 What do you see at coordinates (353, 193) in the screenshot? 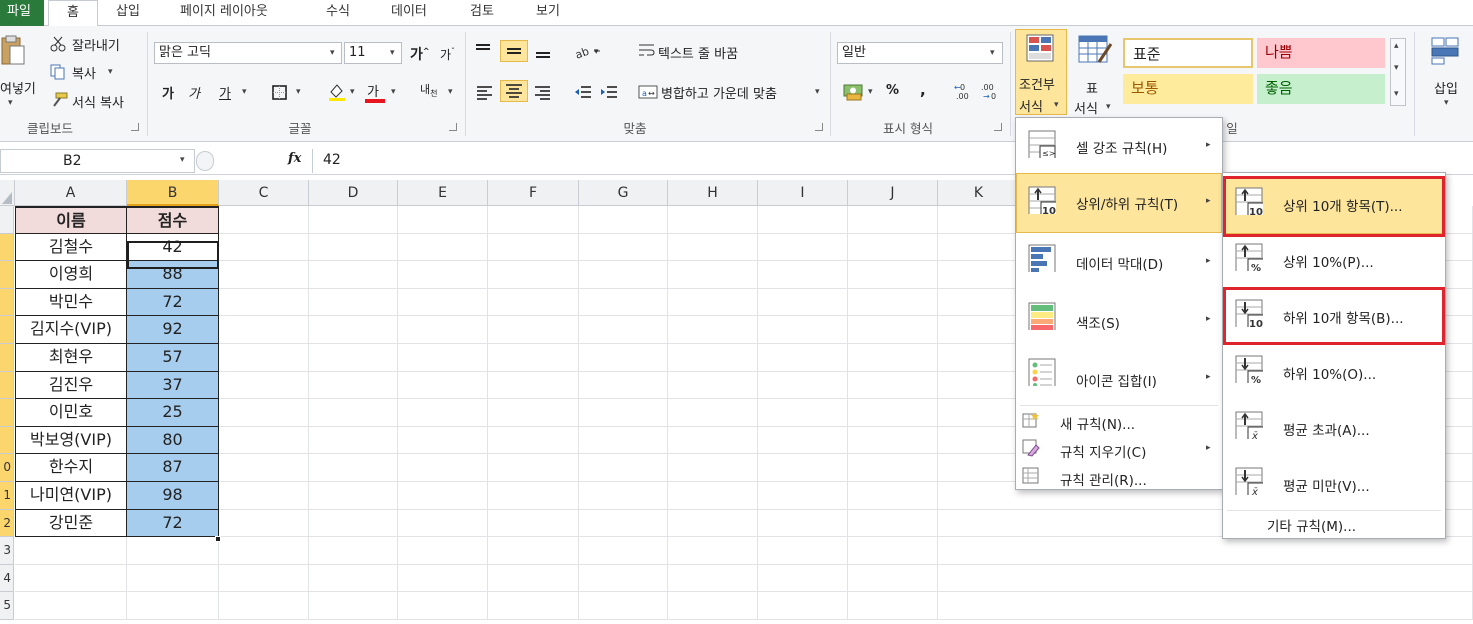
I see `column-header-d: D` at bounding box center [353, 193].